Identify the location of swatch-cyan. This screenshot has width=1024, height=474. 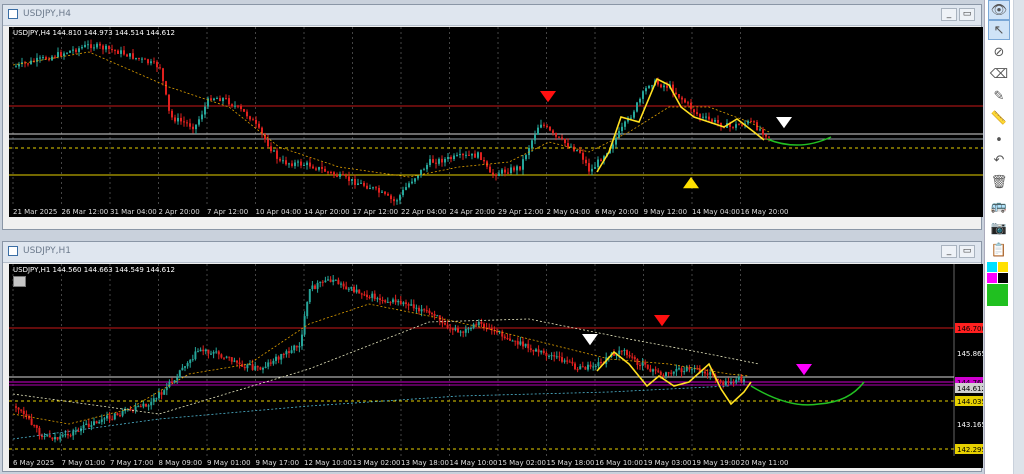
(992, 267).